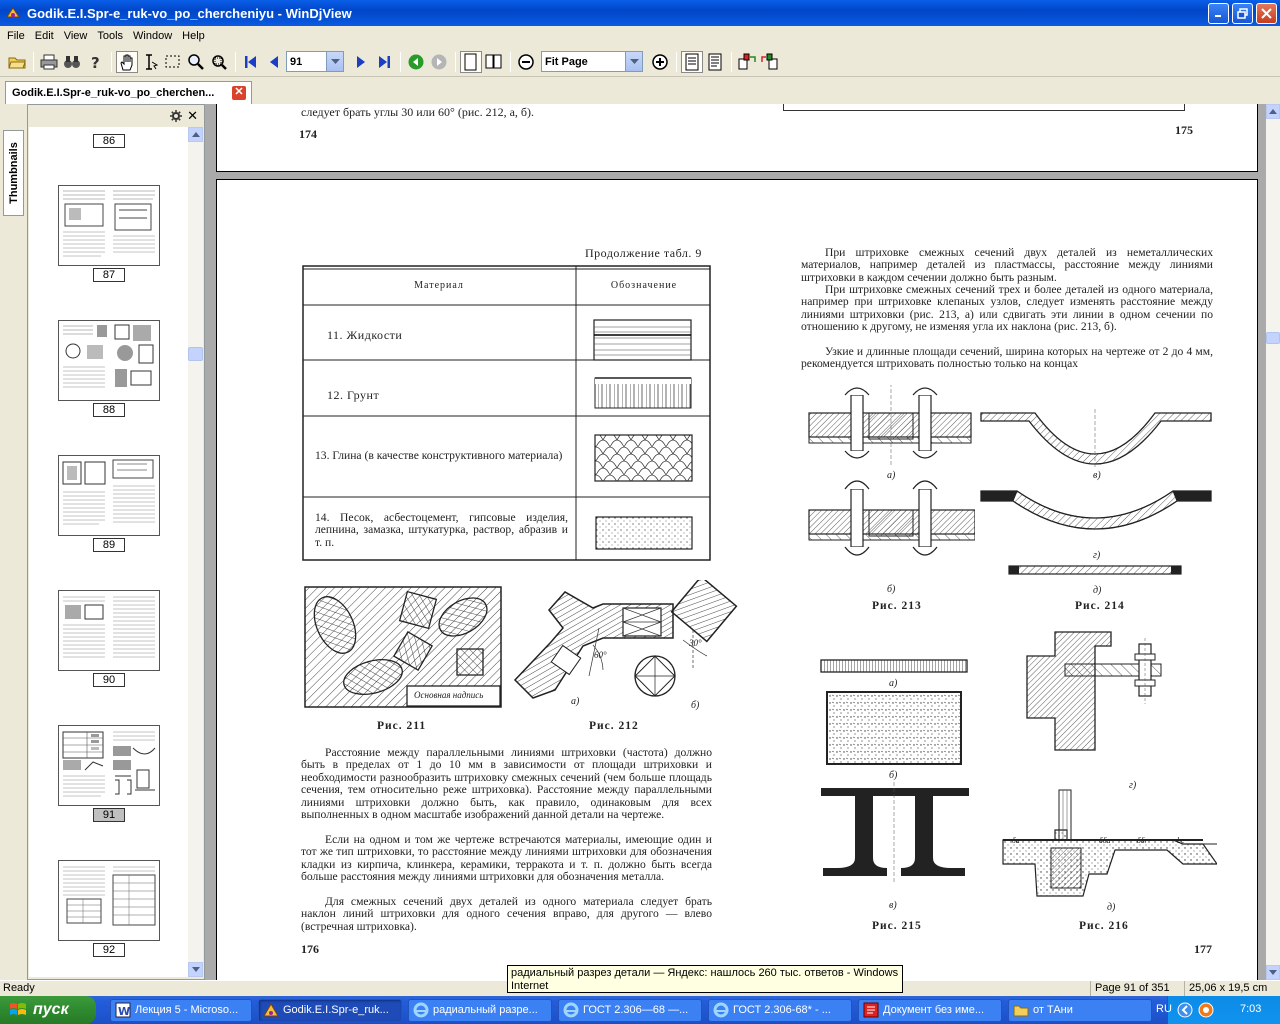 The width and height of the screenshot is (1280, 1024). Describe the element at coordinates (195, 552) in the screenshot. I see `thumbnail-scrollbar` at that location.